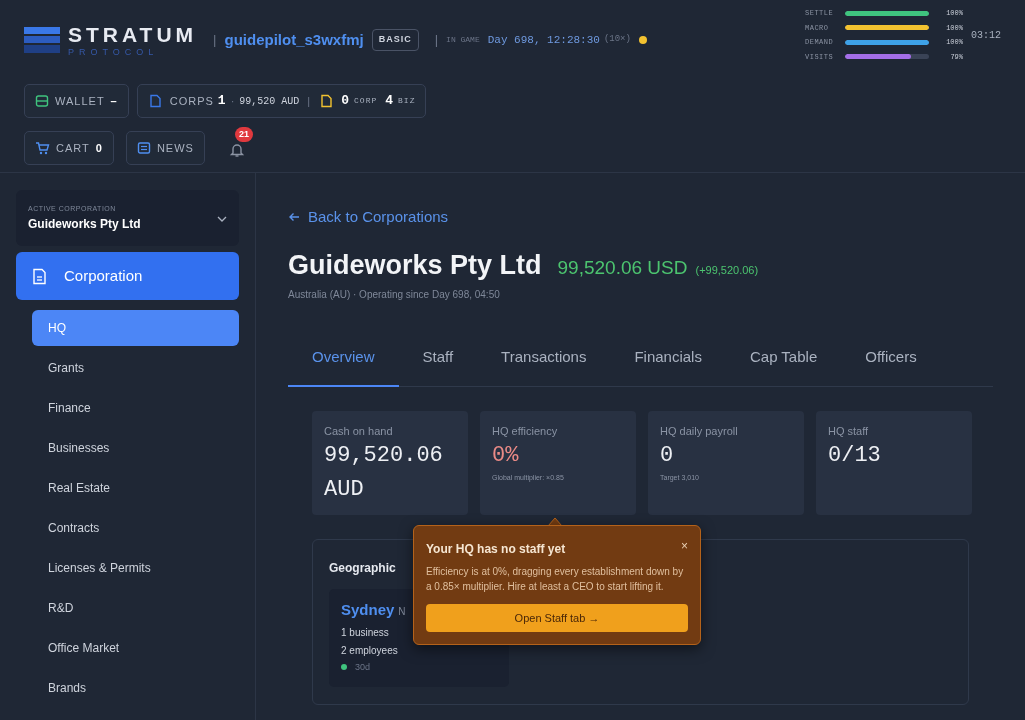 The width and height of the screenshot is (1025, 720). What do you see at coordinates (135, 368) in the screenshot?
I see `sidebar-item: Grants` at bounding box center [135, 368].